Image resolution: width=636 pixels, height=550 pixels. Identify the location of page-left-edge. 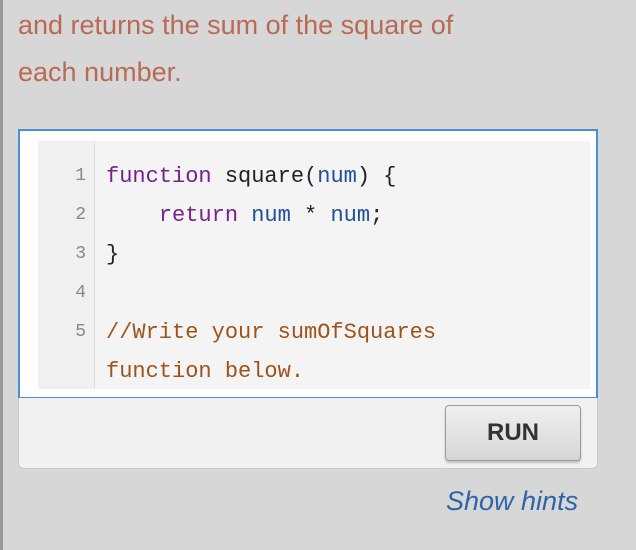
(1, 275).